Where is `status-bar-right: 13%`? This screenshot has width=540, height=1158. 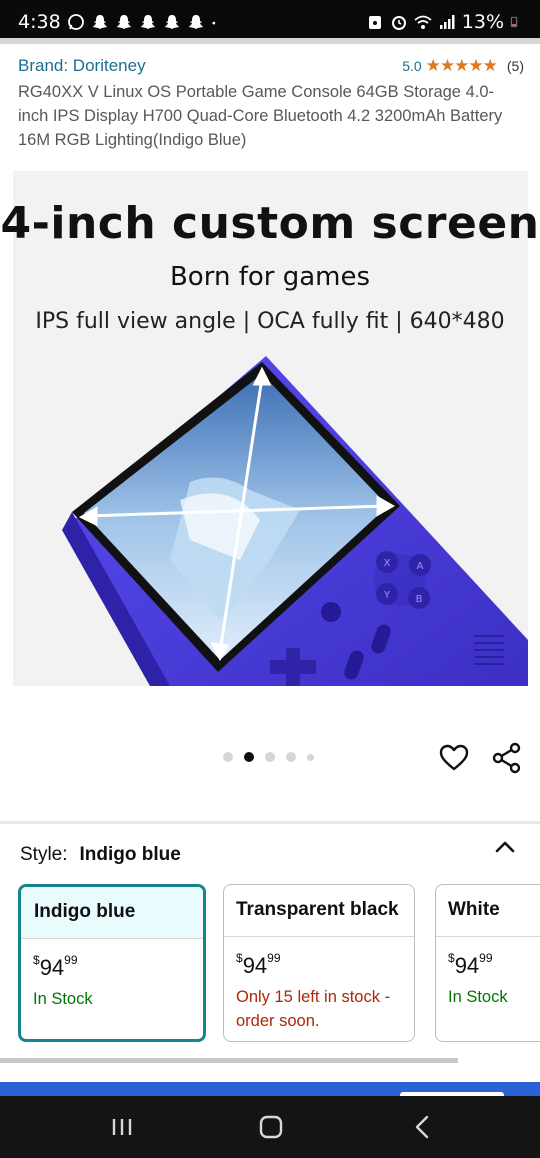
status-bar-right: 13% is located at coordinates (444, 22).